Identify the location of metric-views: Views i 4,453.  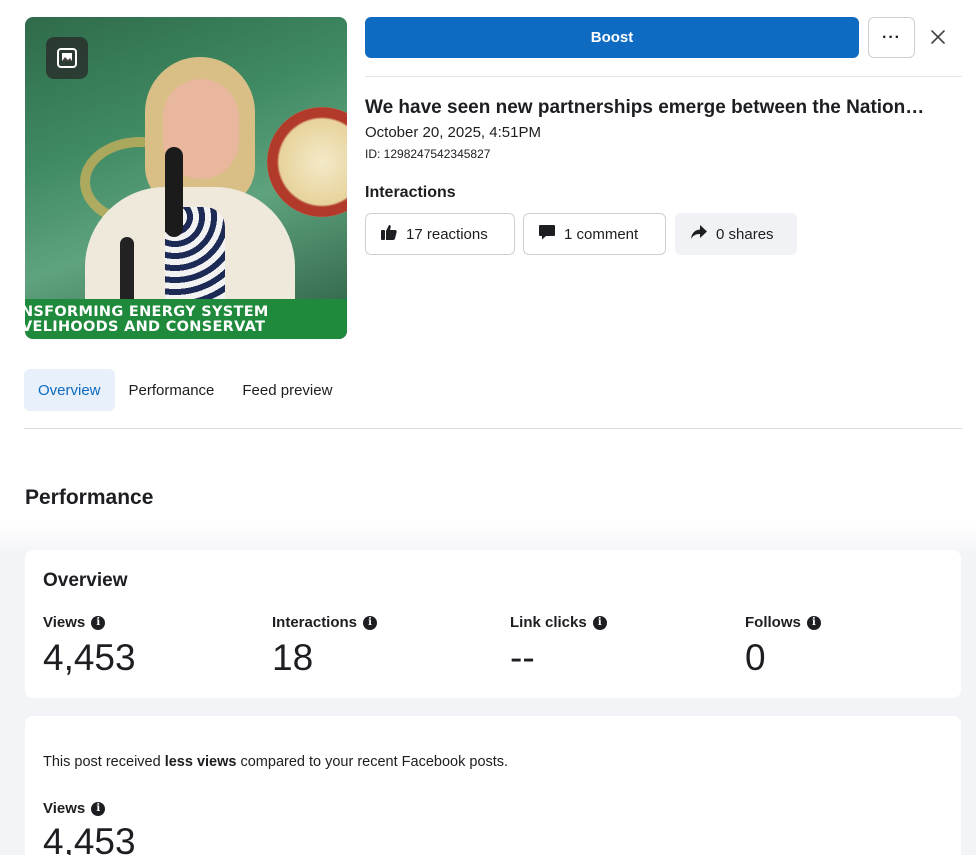
(89, 646).